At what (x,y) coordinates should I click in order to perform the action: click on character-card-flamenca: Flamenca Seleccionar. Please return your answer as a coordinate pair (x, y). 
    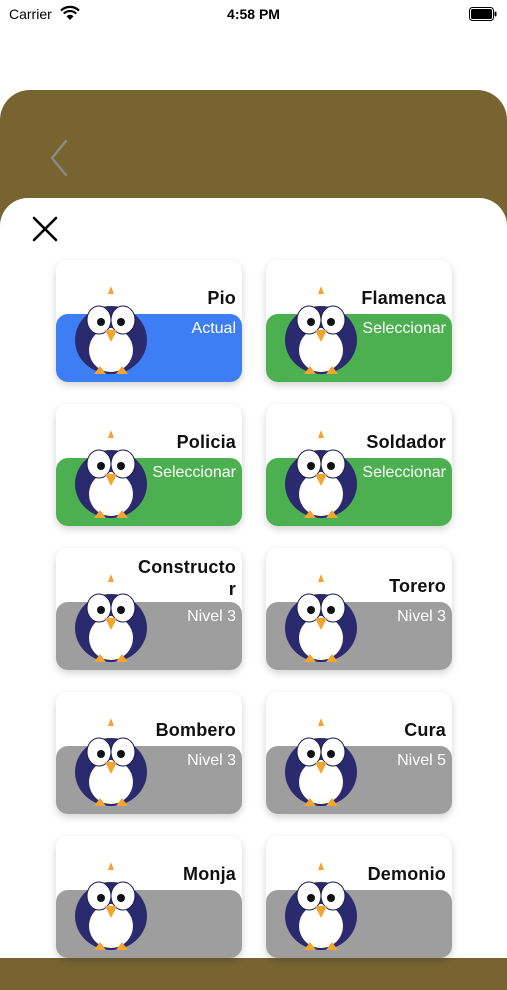
    Looking at the image, I should click on (359, 321).